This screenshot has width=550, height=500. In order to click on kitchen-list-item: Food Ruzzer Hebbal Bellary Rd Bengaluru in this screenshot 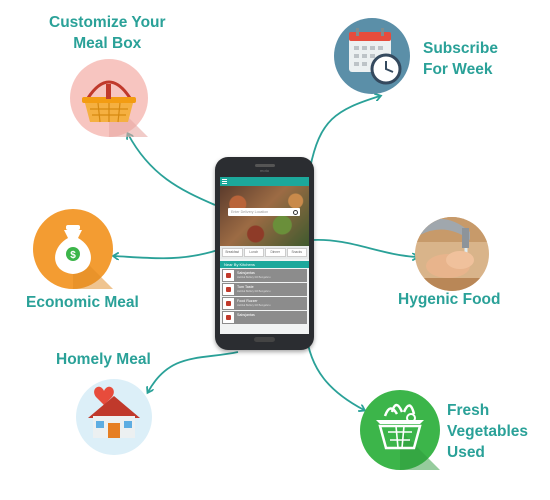, I will do `click(264, 303)`.